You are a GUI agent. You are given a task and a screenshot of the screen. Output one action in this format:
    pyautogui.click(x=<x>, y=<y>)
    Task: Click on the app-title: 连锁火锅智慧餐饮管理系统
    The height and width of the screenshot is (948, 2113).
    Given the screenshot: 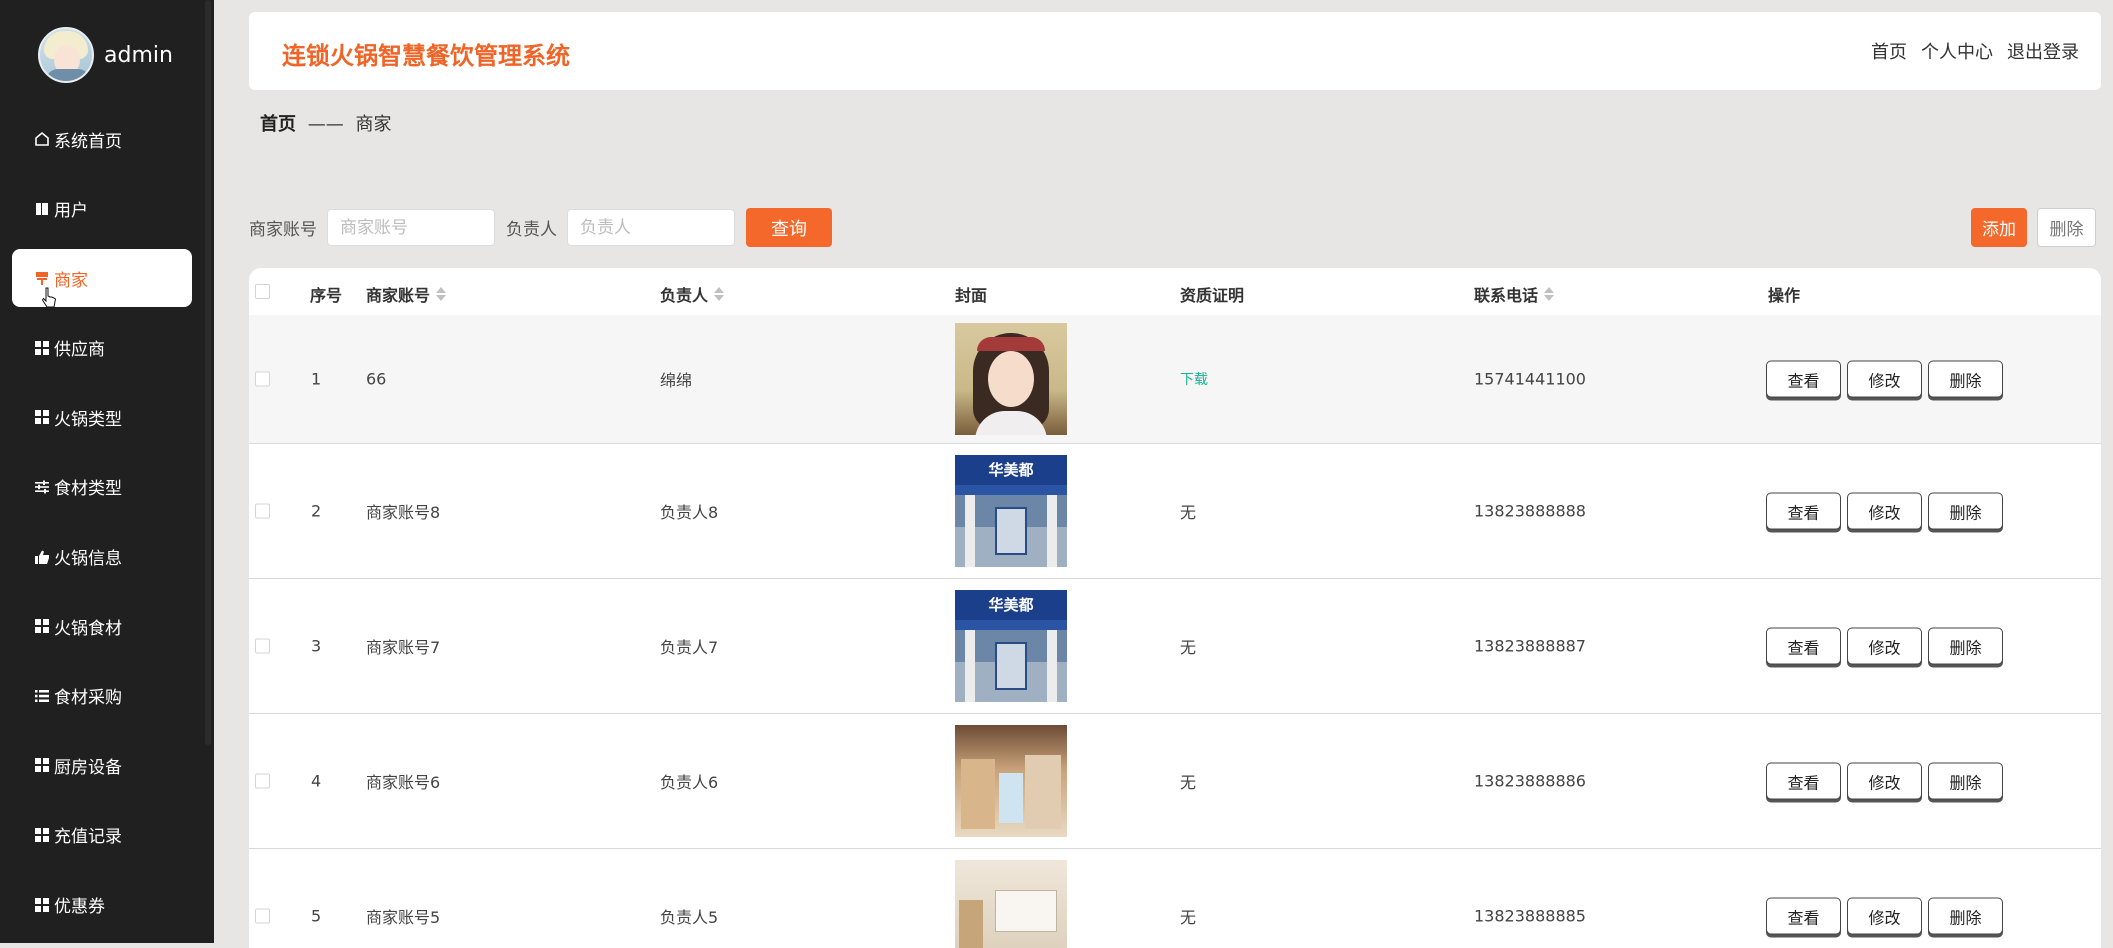 What is the action you would take?
    pyautogui.click(x=426, y=56)
    